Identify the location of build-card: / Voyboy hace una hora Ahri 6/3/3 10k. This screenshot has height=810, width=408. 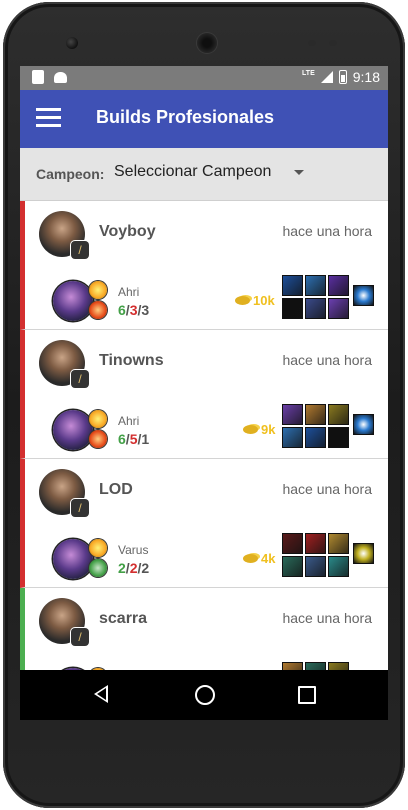
(204, 265).